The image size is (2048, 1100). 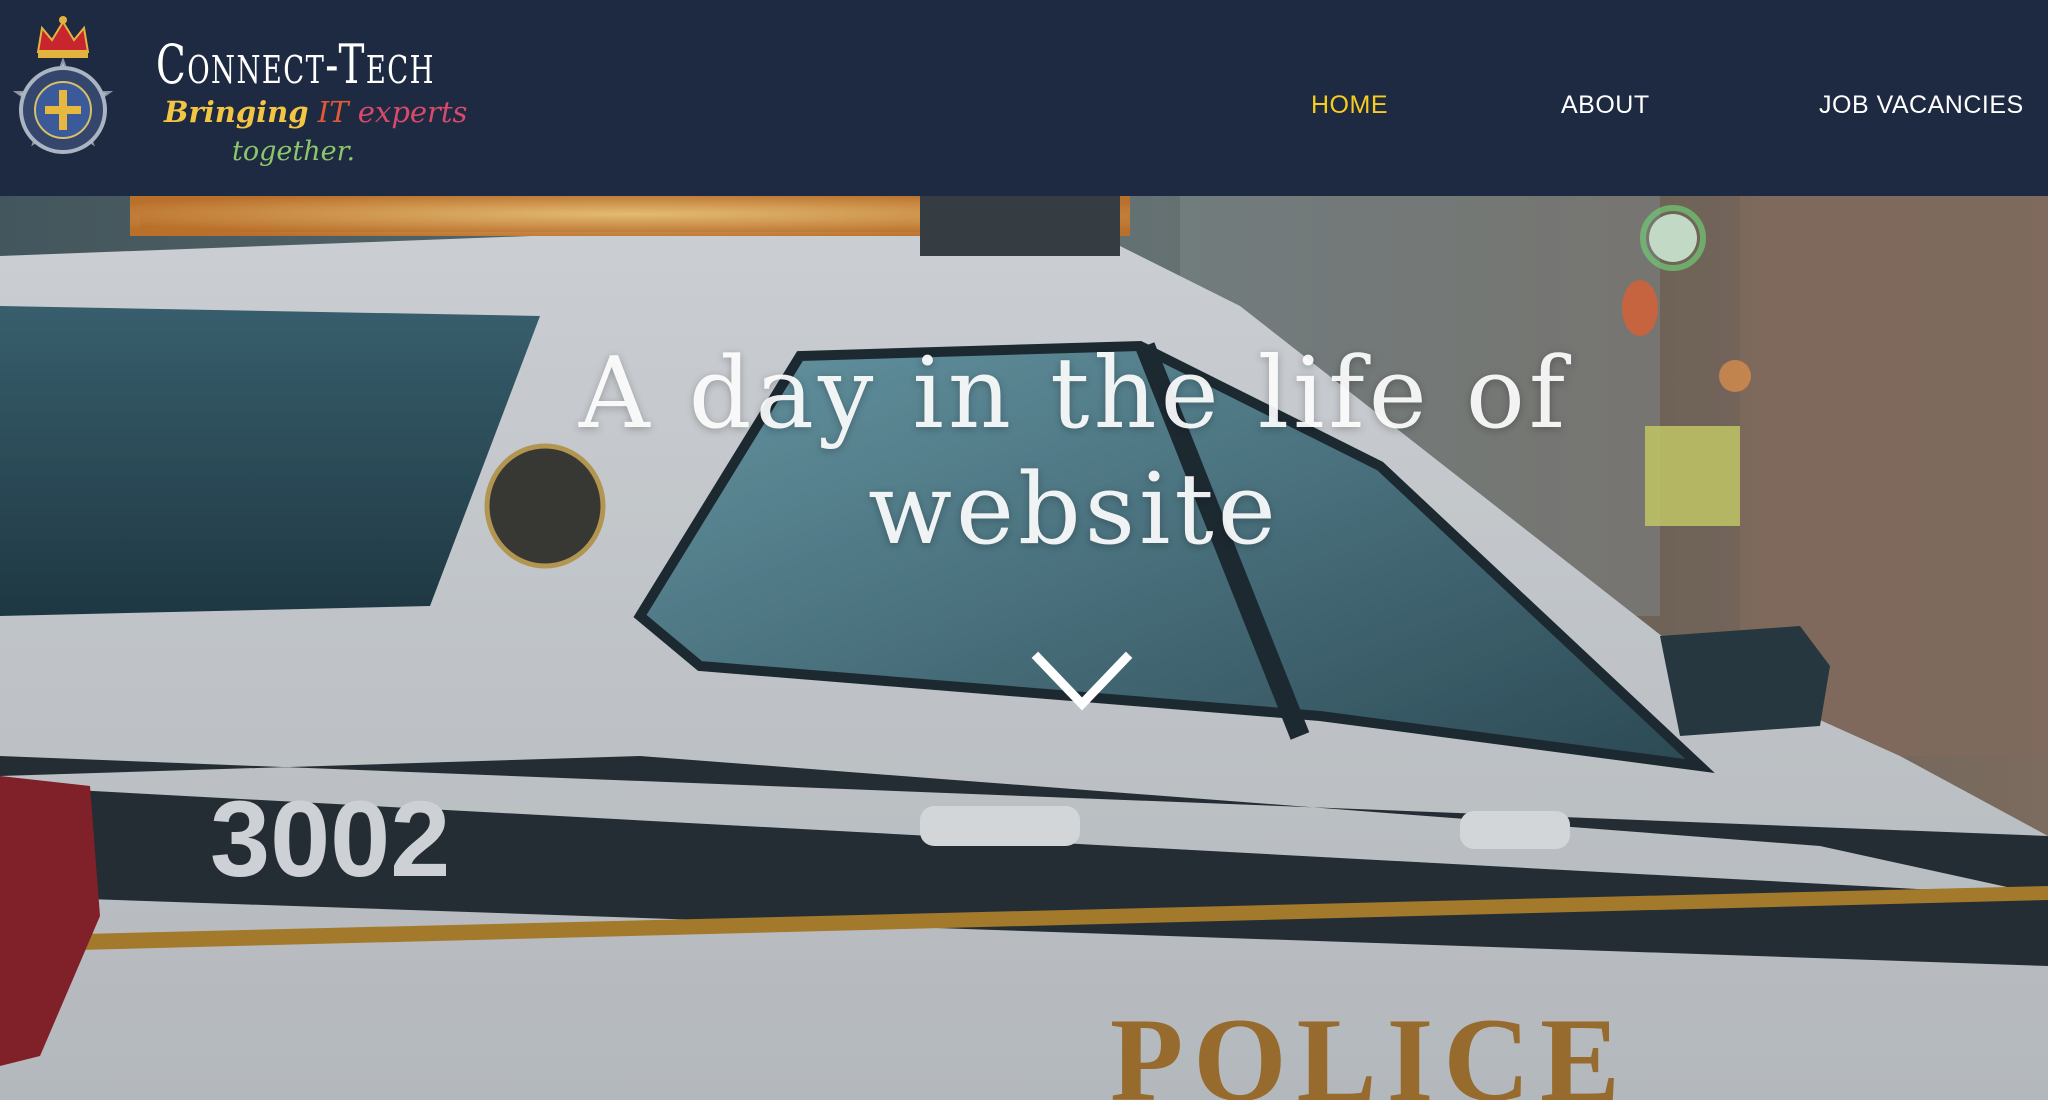 I want to click on hero-title: A day in the life of website, so click(x=1074, y=452).